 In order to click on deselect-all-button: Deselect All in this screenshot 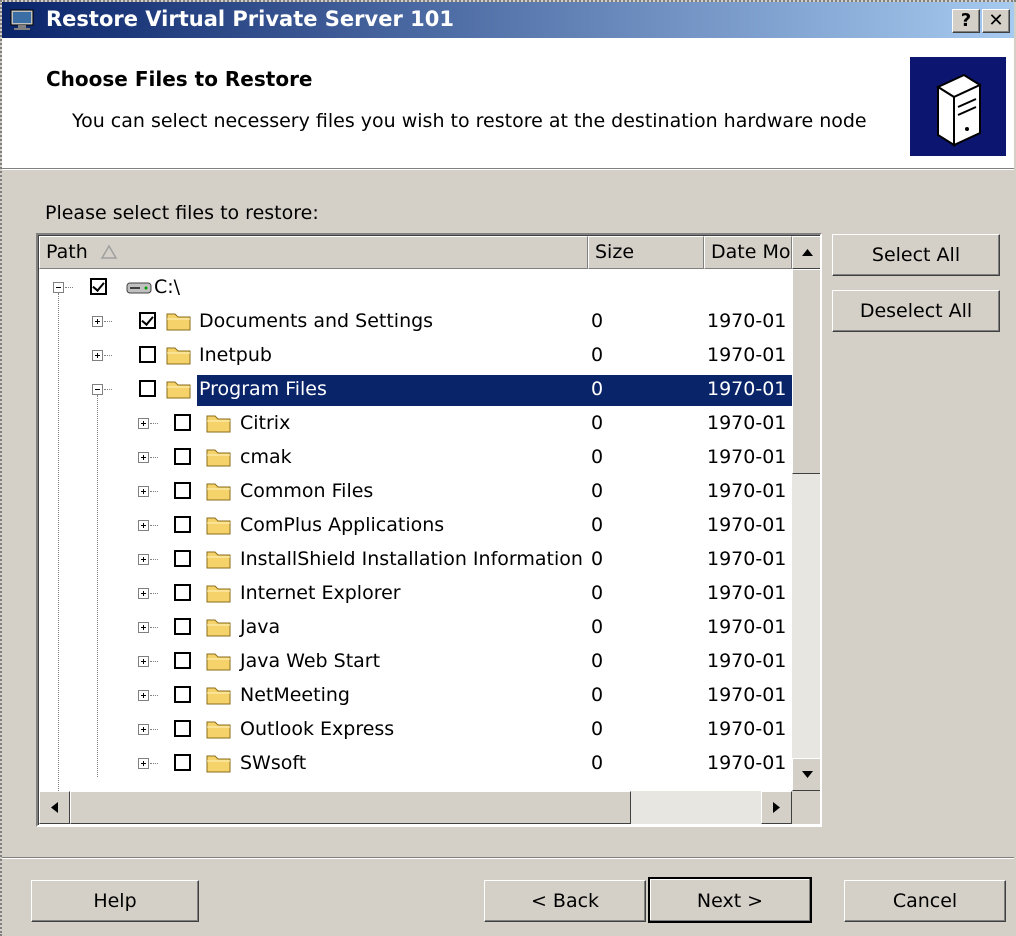, I will do `click(916, 311)`.